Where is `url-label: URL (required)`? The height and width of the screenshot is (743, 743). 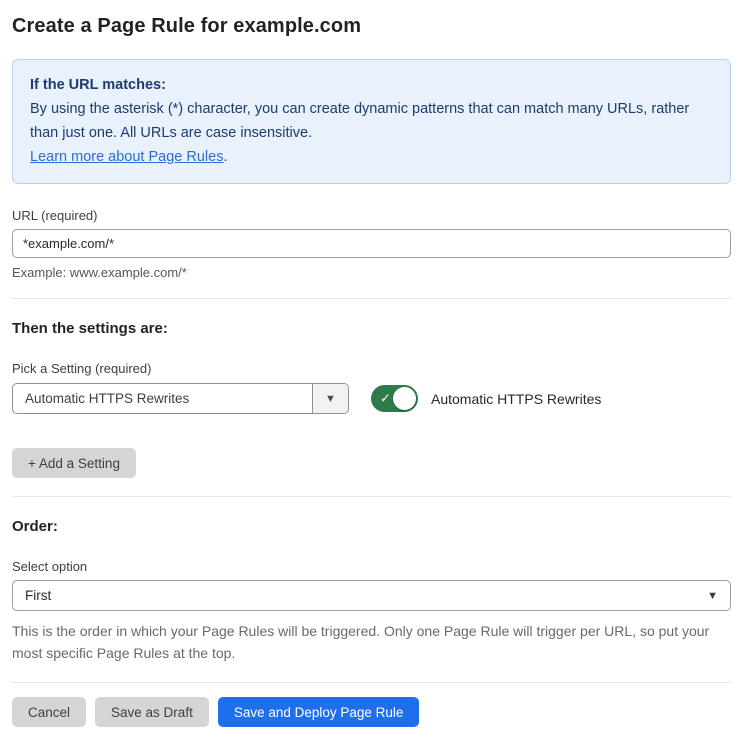
url-label: URL (required) is located at coordinates (55, 215).